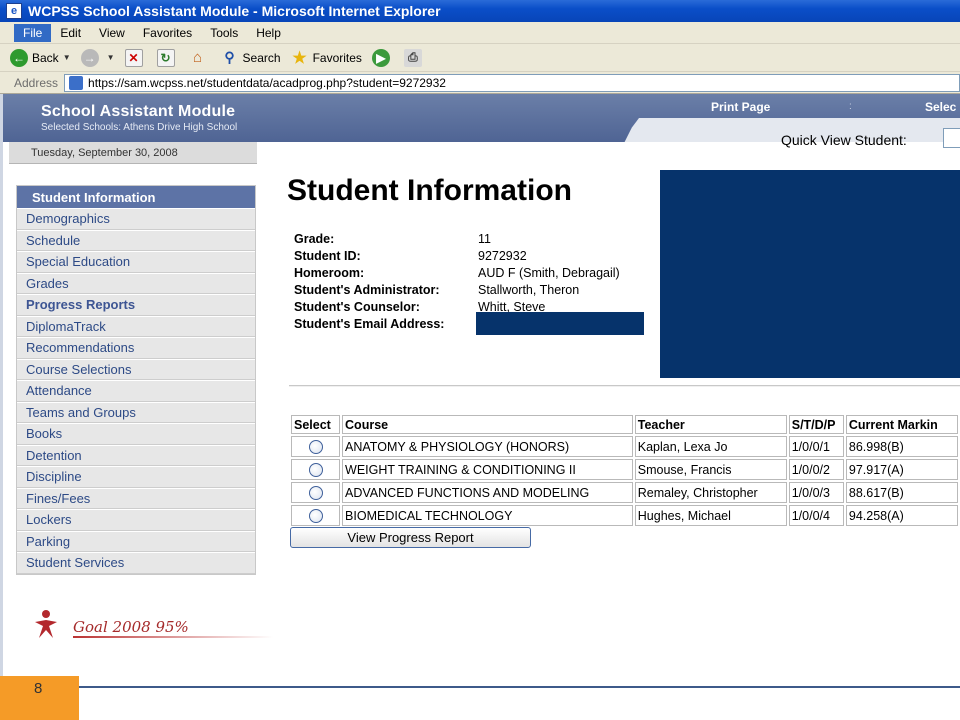 The width and height of the screenshot is (960, 720). What do you see at coordinates (816, 515) in the screenshot?
I see `stdp-cell: 1/0/0/4` at bounding box center [816, 515].